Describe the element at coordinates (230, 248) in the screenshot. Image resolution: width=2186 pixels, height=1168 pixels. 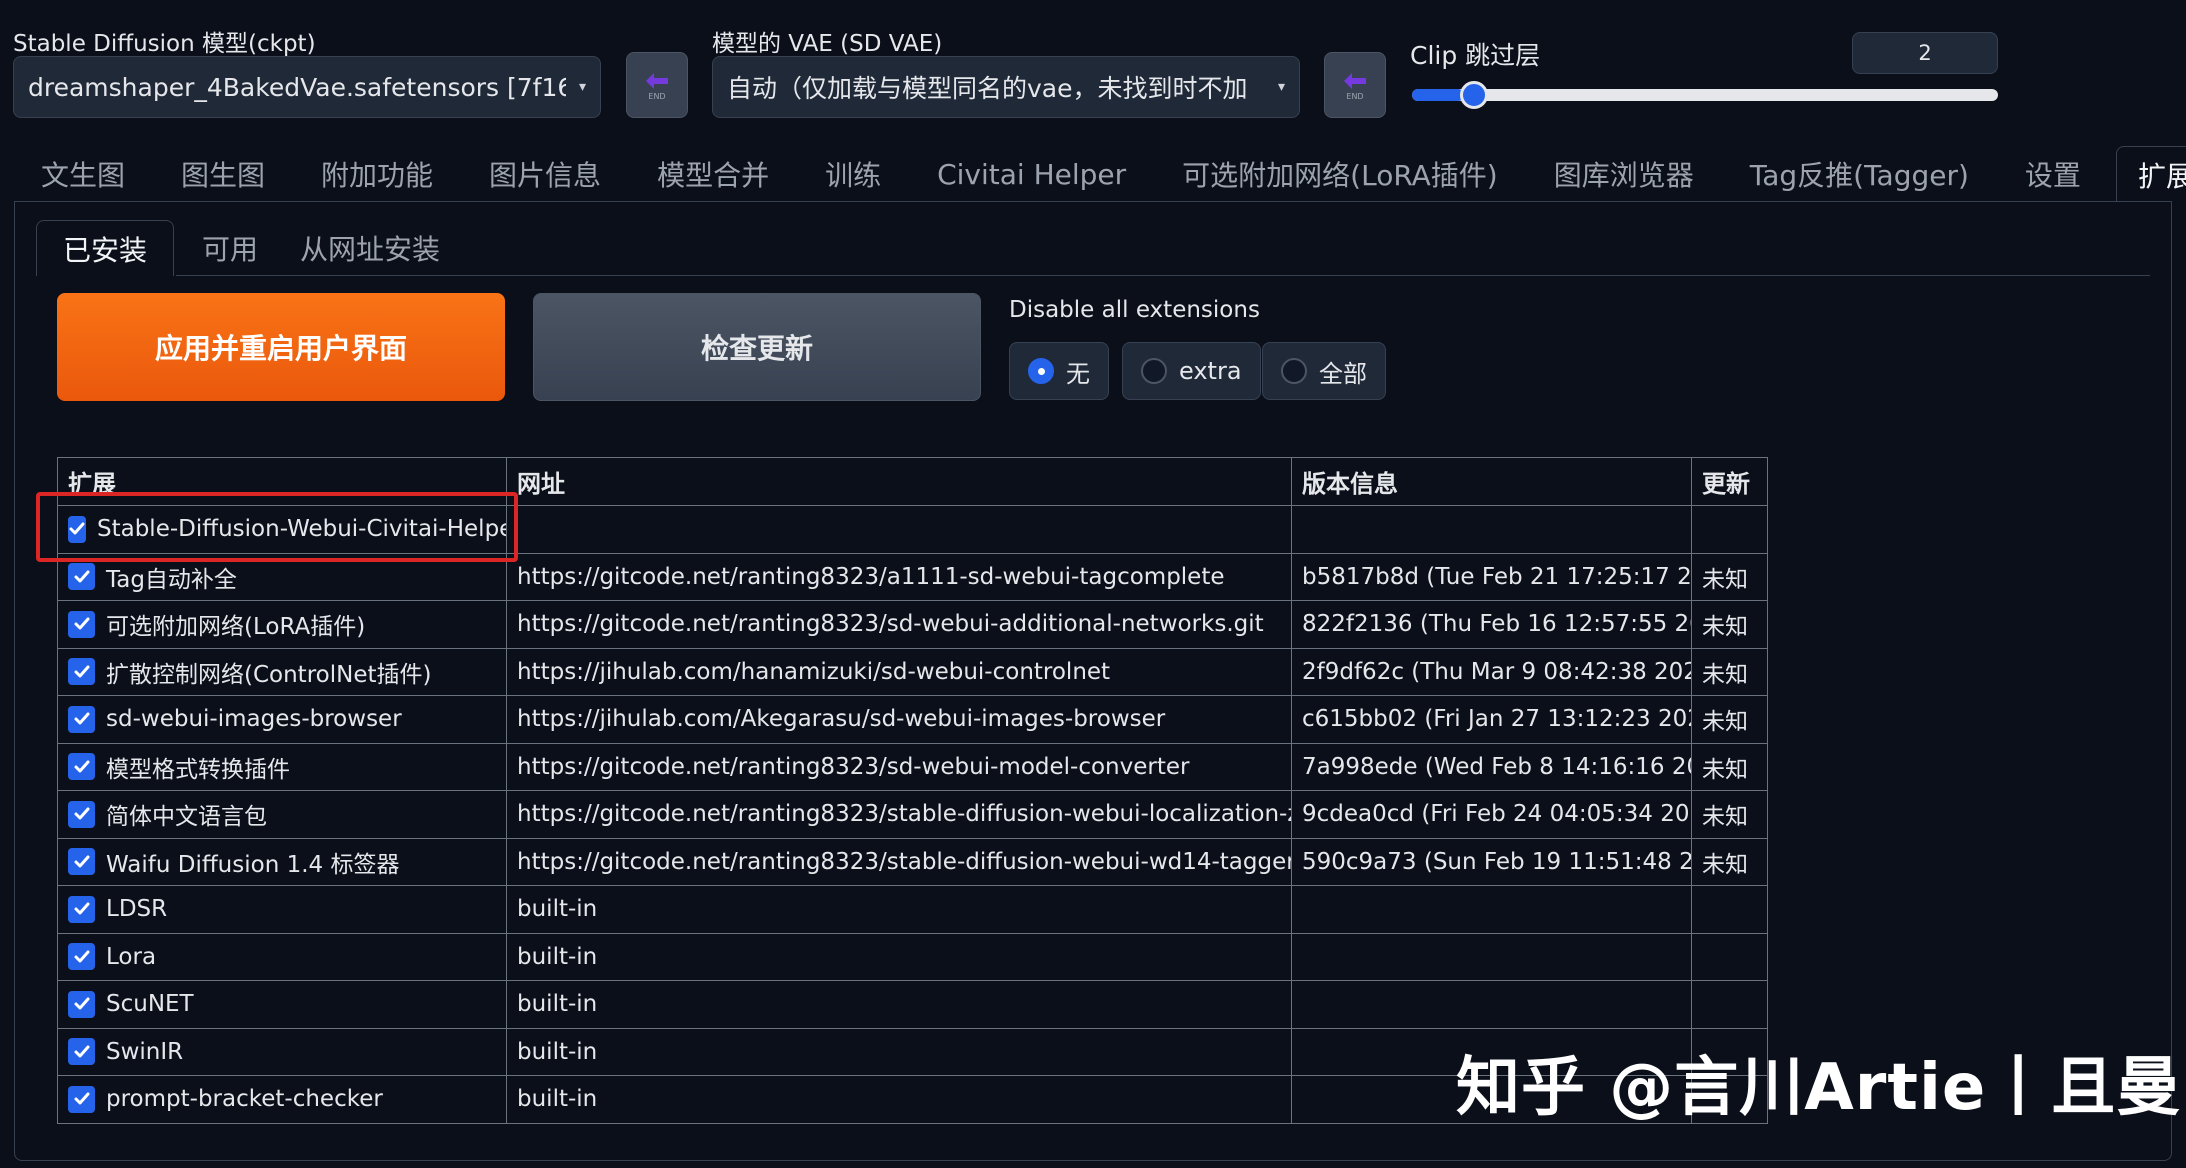
I see `subtab-available: 可用` at that location.